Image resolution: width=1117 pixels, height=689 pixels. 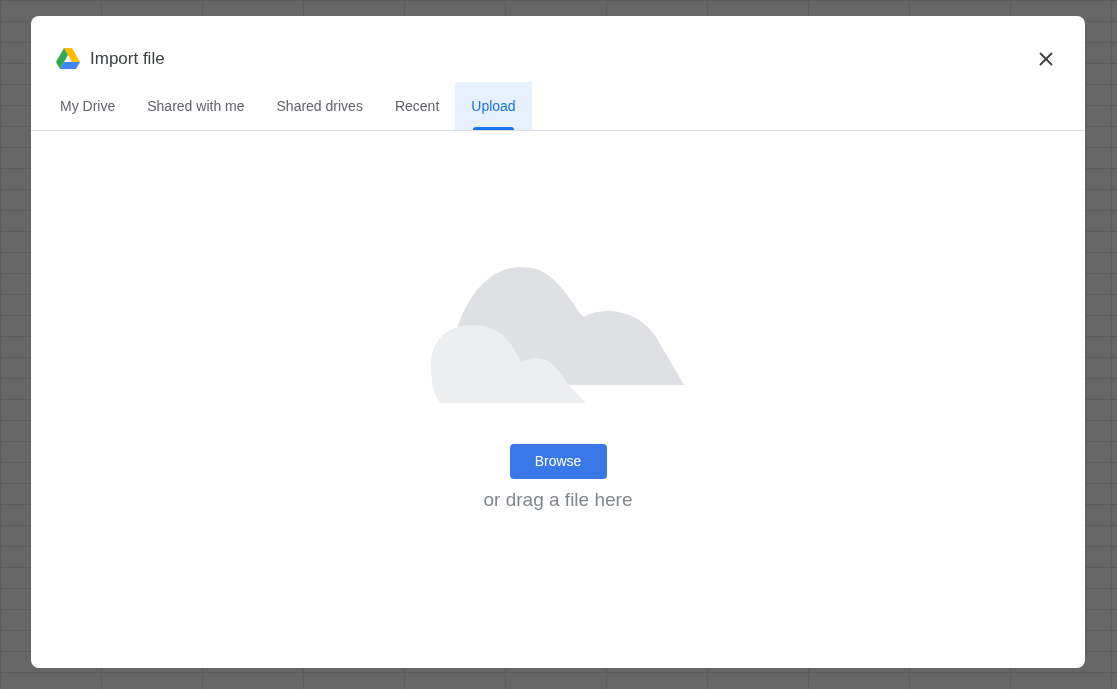 What do you see at coordinates (558, 500) in the screenshot?
I see `drop-hint: or drag a file here` at bounding box center [558, 500].